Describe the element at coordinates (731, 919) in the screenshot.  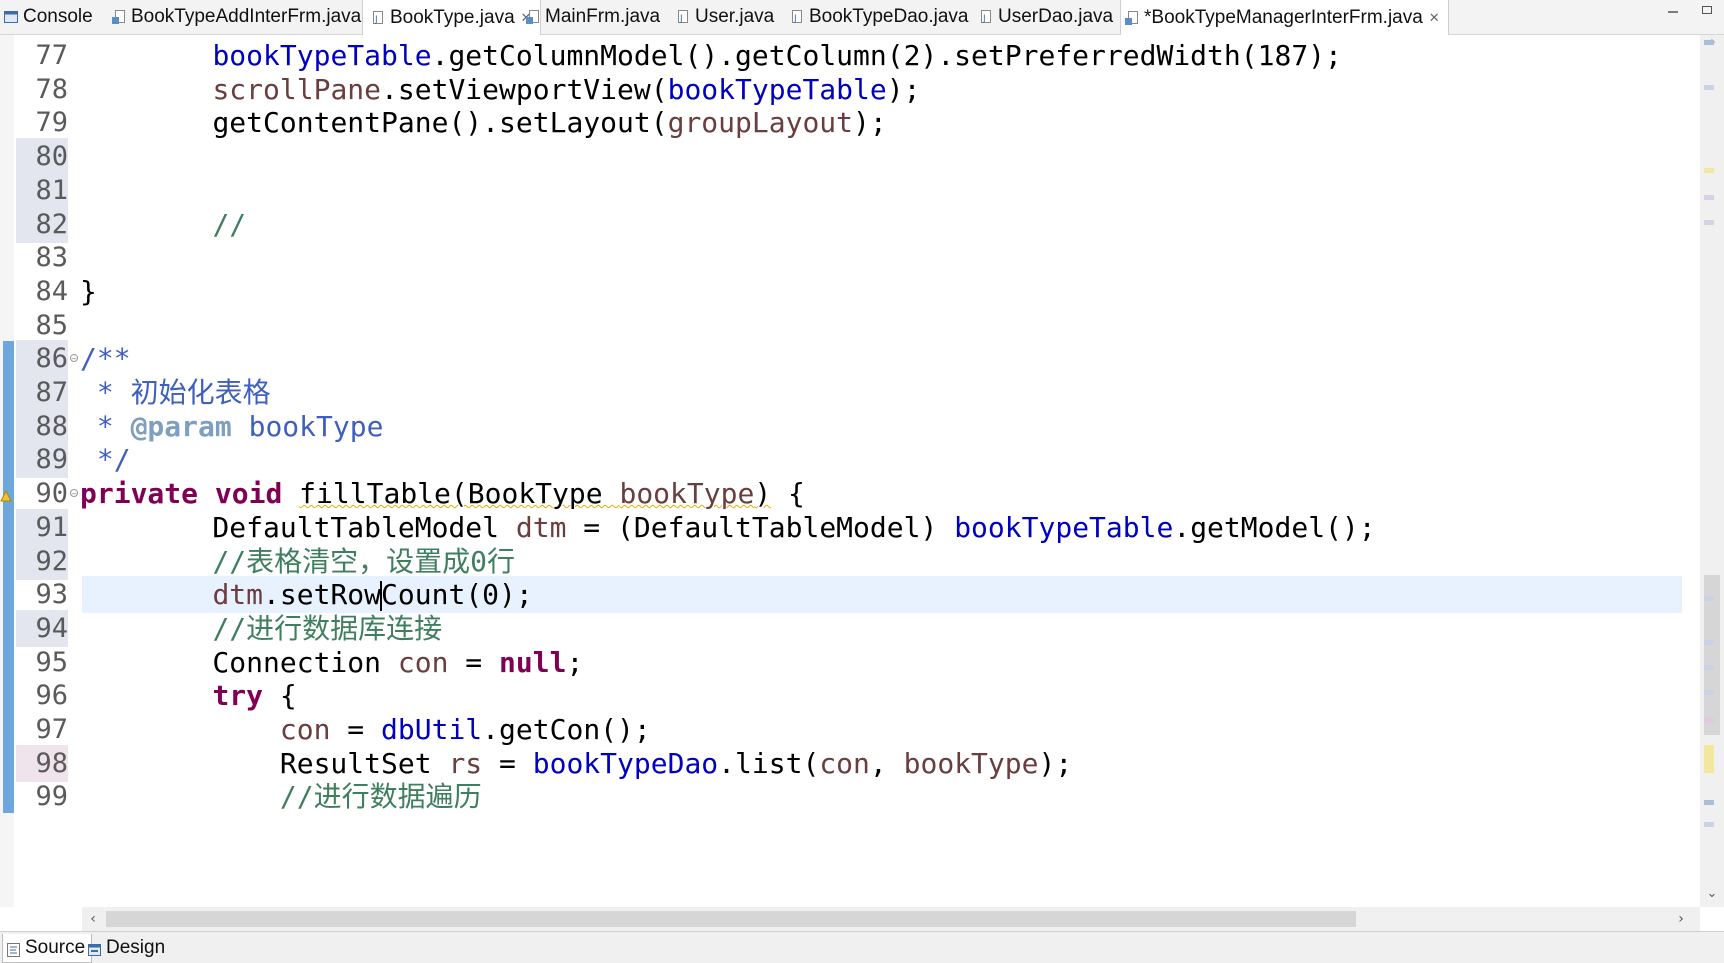
I see `horizontal-scroll-thumb` at that location.